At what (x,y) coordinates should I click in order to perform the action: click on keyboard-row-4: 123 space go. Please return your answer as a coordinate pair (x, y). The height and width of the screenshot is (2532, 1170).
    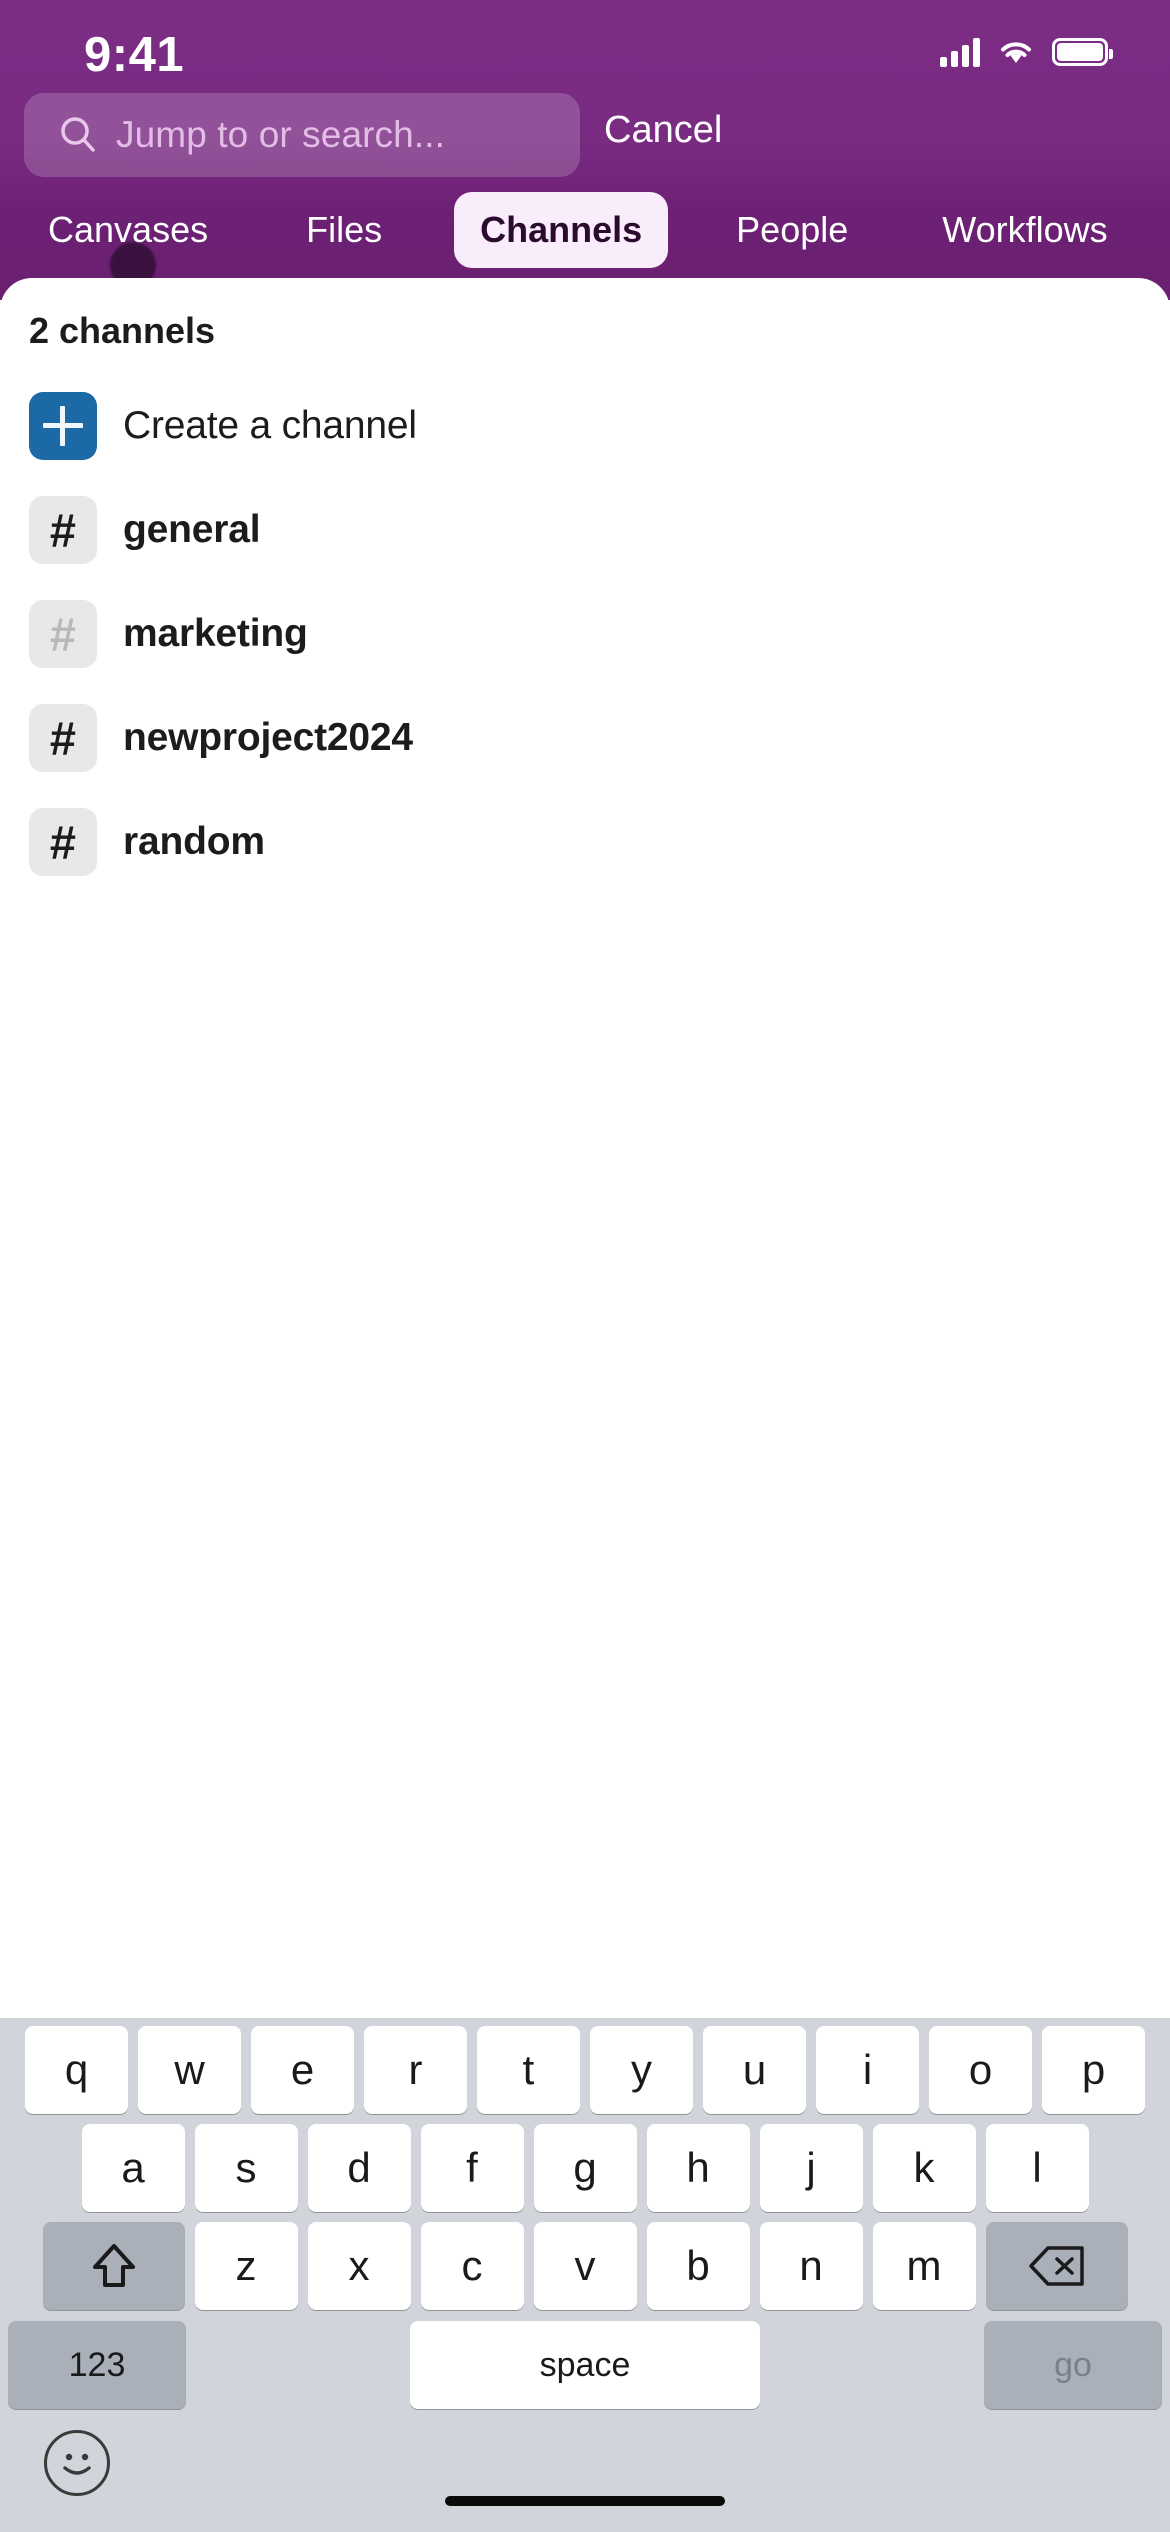
    Looking at the image, I should click on (585, 2362).